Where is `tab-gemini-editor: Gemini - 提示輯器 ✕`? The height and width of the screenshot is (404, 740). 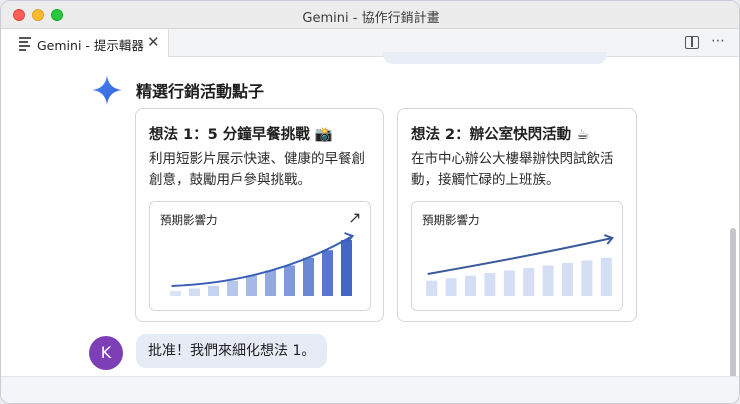
tab-gemini-editor: Gemini - 提示輯器 ✕ is located at coordinates (85, 43).